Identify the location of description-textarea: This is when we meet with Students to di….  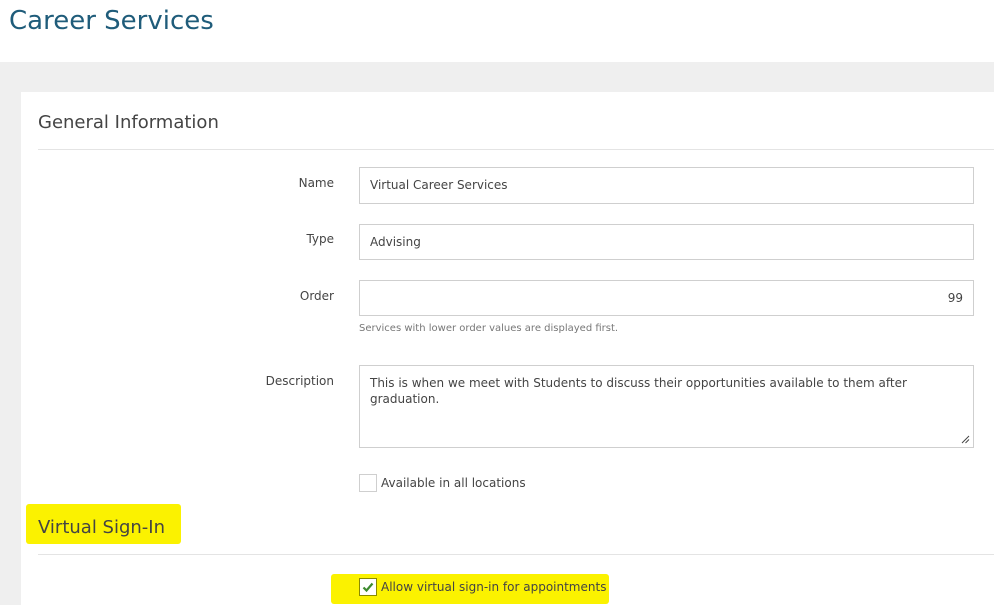
(666, 406).